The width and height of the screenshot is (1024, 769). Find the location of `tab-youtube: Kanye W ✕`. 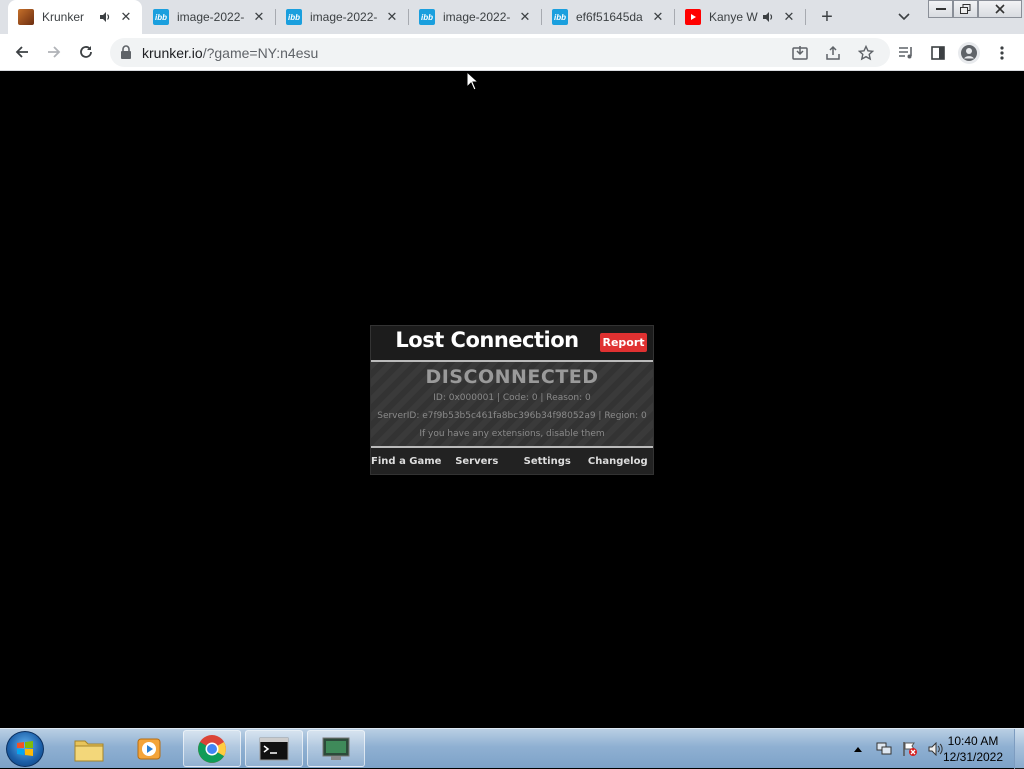

tab-youtube: Kanye W ✕ is located at coordinates (740, 17).